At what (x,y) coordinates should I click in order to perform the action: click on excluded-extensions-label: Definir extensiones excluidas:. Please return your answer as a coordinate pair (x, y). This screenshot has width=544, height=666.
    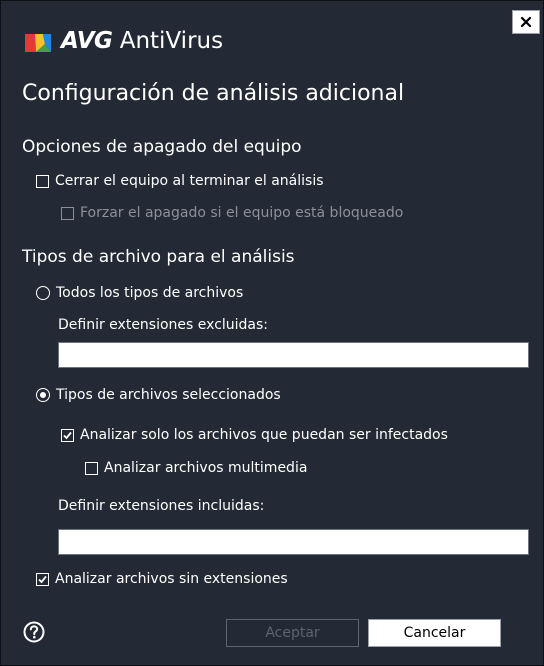
    Looking at the image, I should click on (163, 325).